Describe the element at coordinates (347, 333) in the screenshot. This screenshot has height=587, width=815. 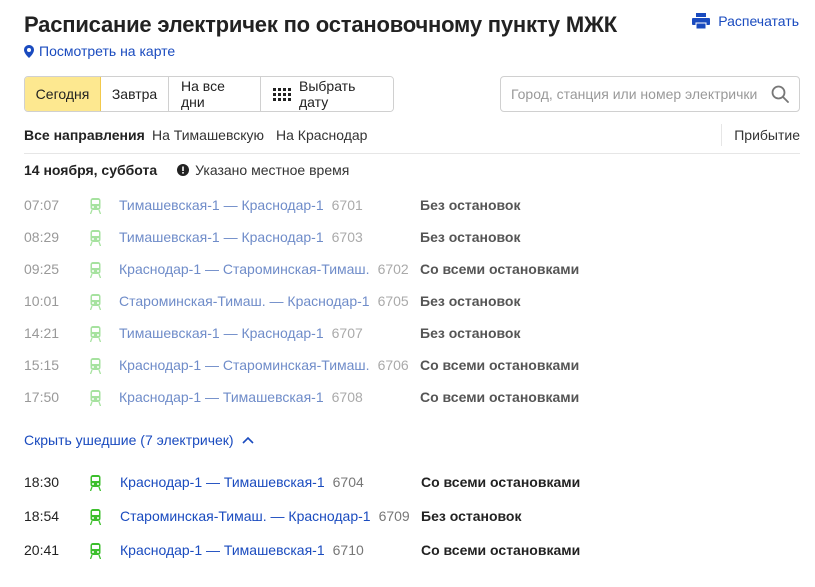
I see `train-number: 6707` at that location.